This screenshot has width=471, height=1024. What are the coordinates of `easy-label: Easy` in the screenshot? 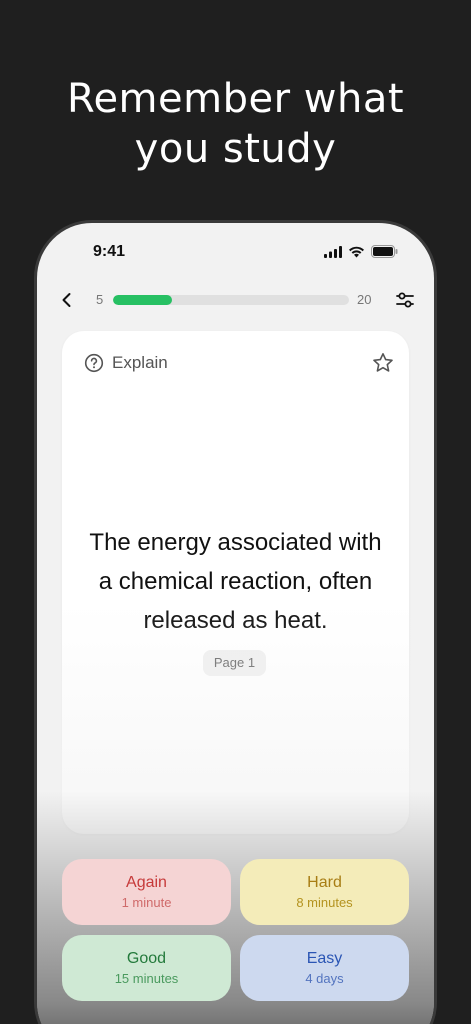 It's located at (324, 958).